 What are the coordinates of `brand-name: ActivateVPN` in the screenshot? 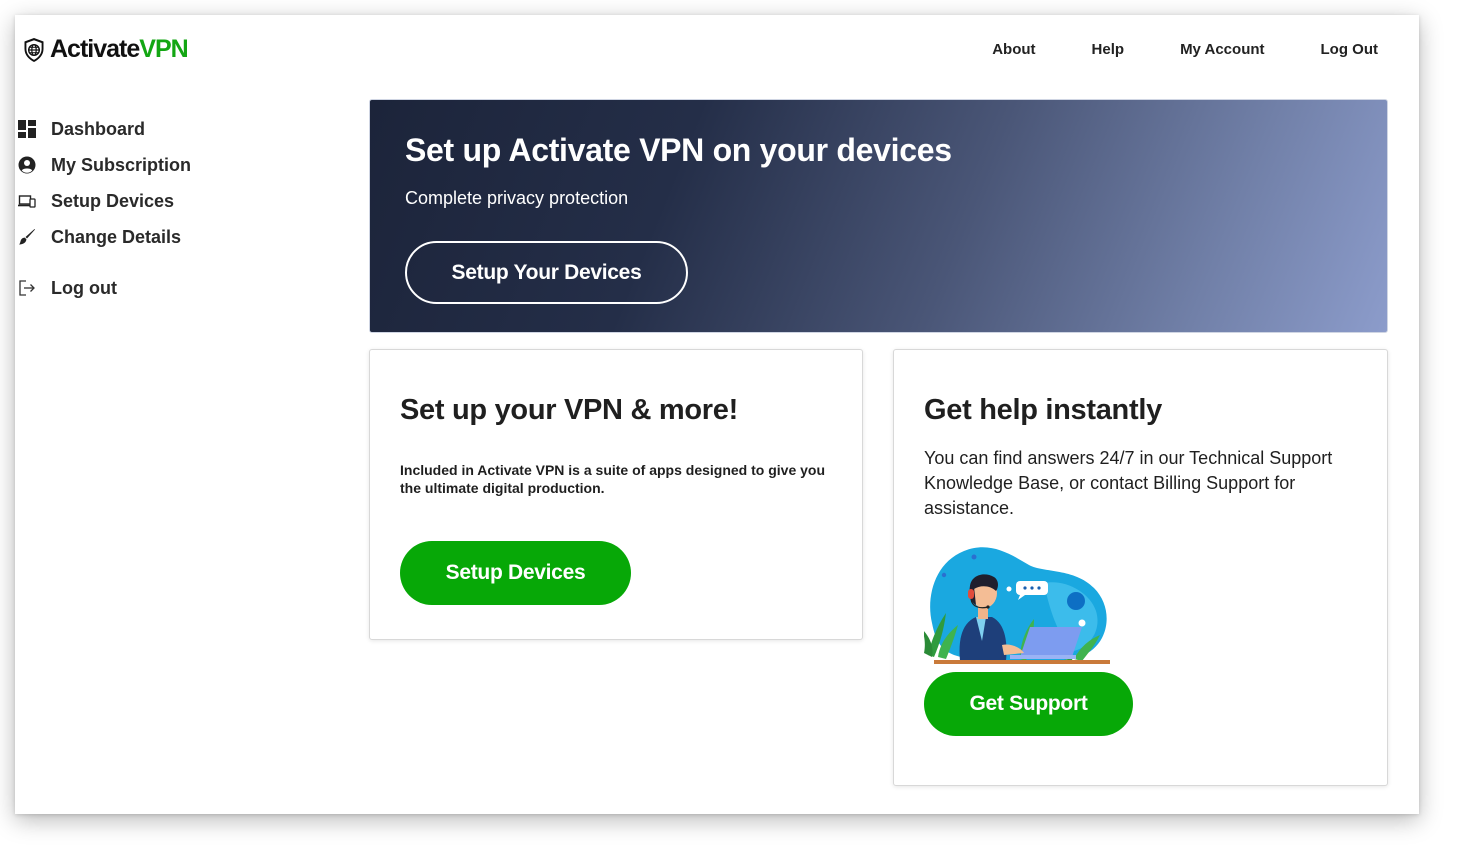 It's located at (119, 49).